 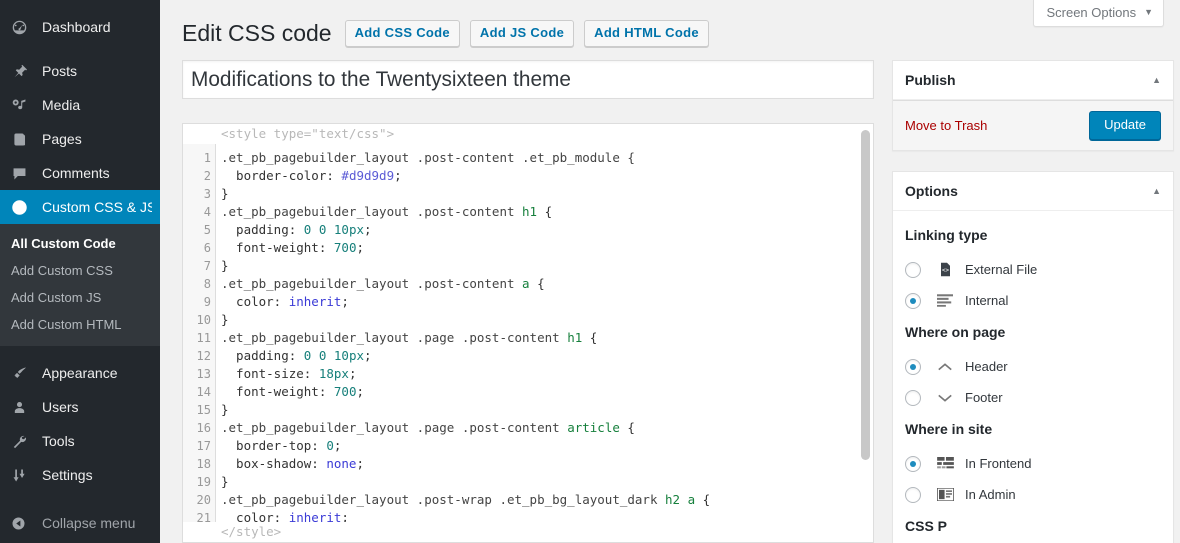 I want to click on sidebar-item-custom-css-js: Custom CSS & JS, so click(x=80, y=207).